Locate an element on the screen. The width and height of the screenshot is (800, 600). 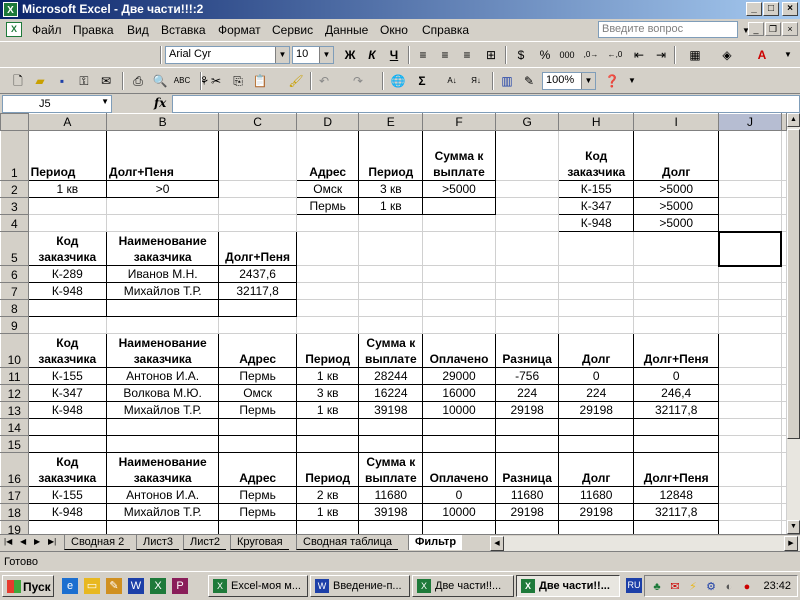
cell-i13: 32117,8 is located at coordinates (676, 410).